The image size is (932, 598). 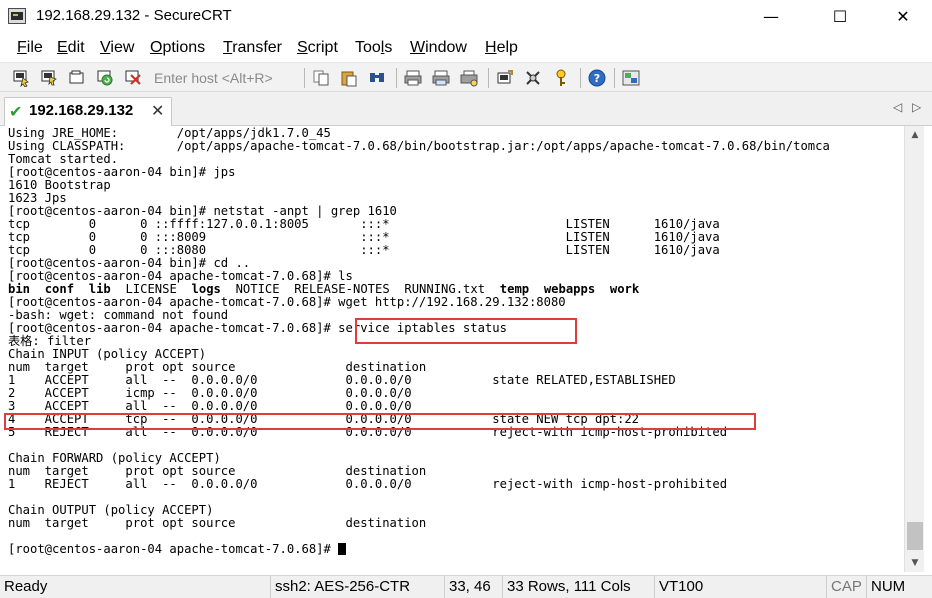 What do you see at coordinates (342, 289) in the screenshot?
I see `ls-entry: RELEASE-NOTES` at bounding box center [342, 289].